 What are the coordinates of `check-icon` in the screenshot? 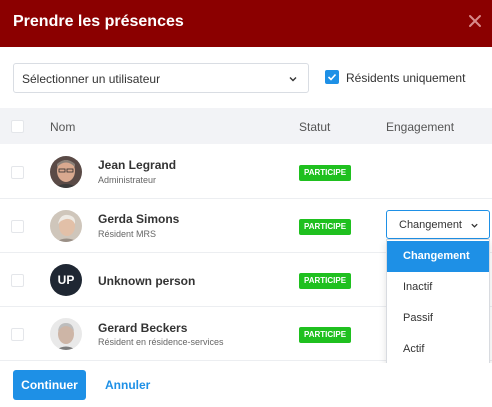 It's located at (332, 77).